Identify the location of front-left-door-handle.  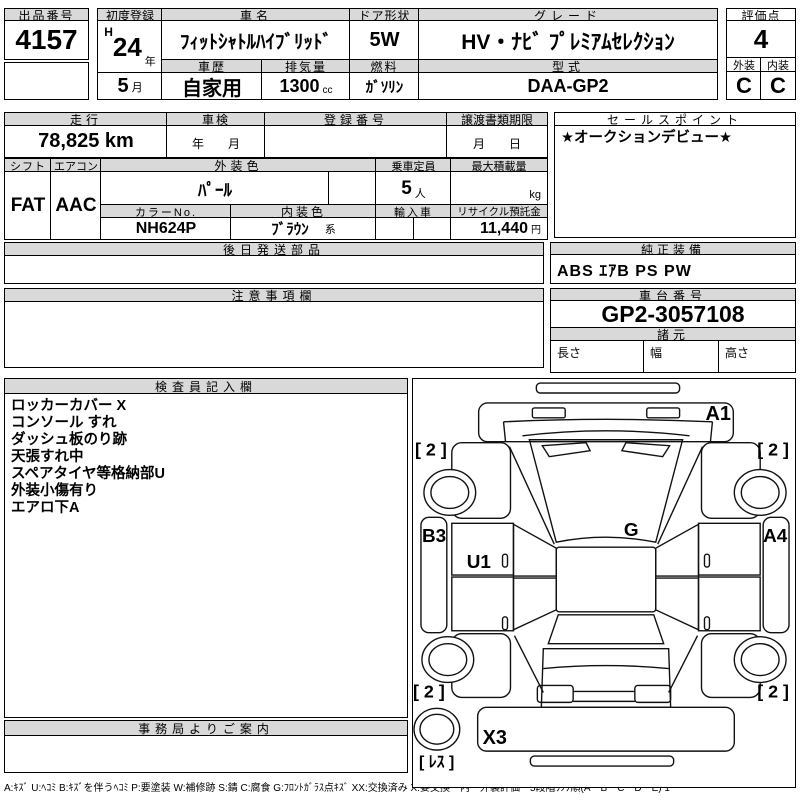
(505, 560).